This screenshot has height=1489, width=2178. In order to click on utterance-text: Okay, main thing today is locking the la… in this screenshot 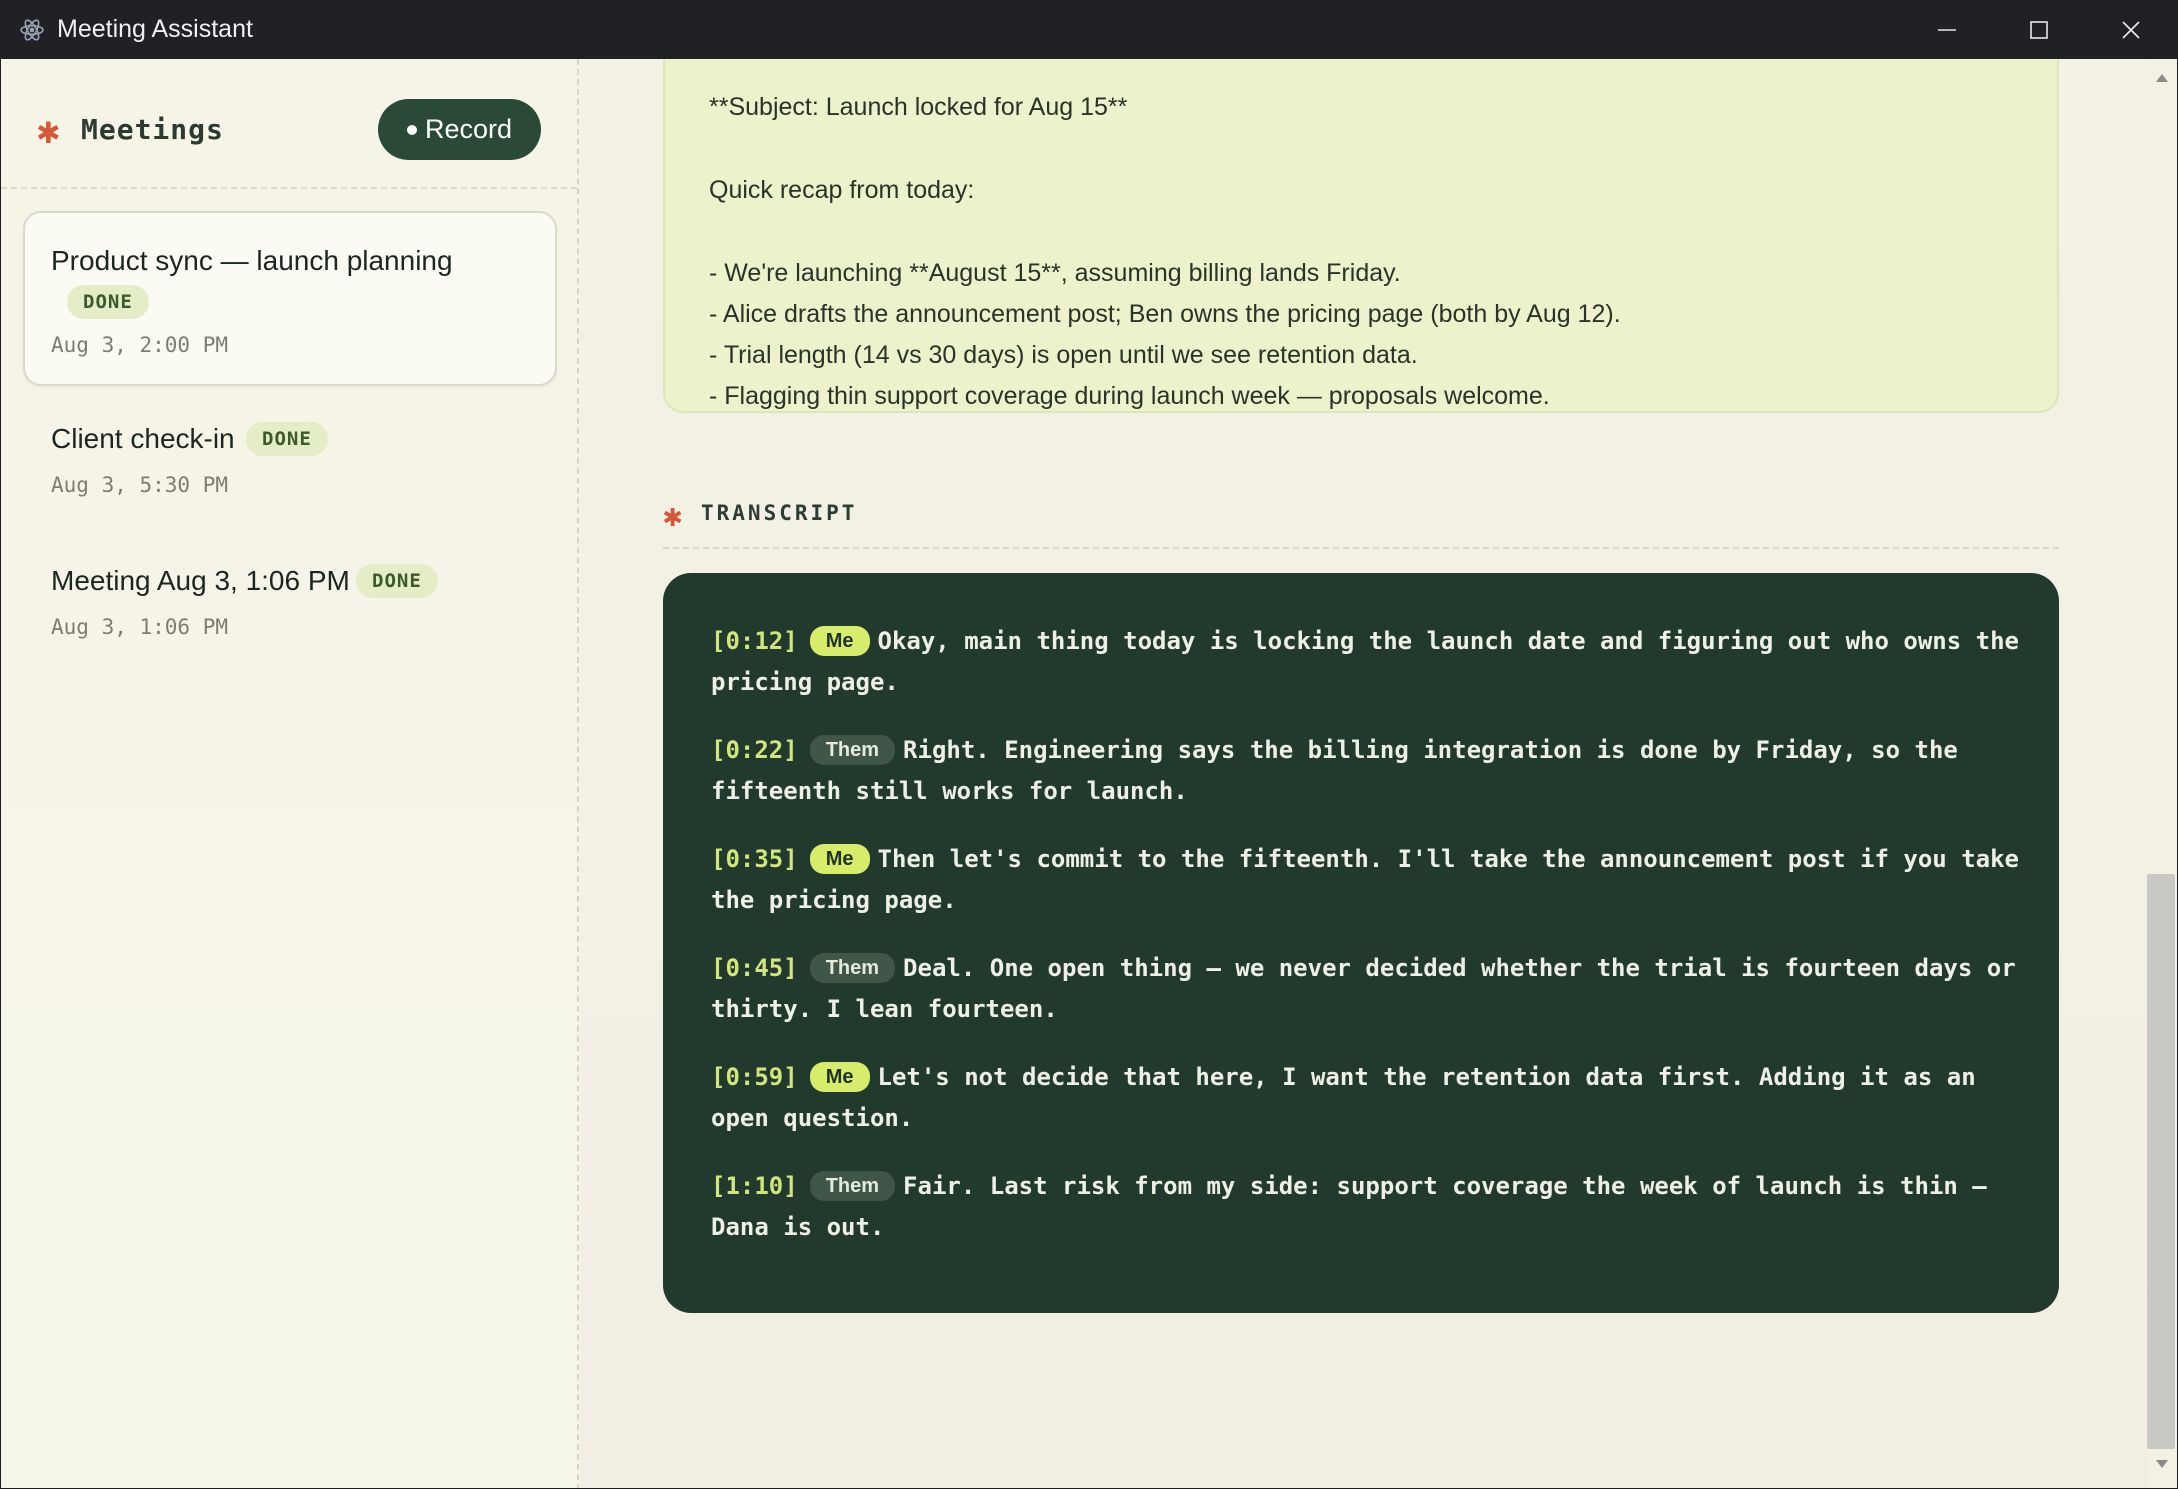, I will do `click(1365, 661)`.